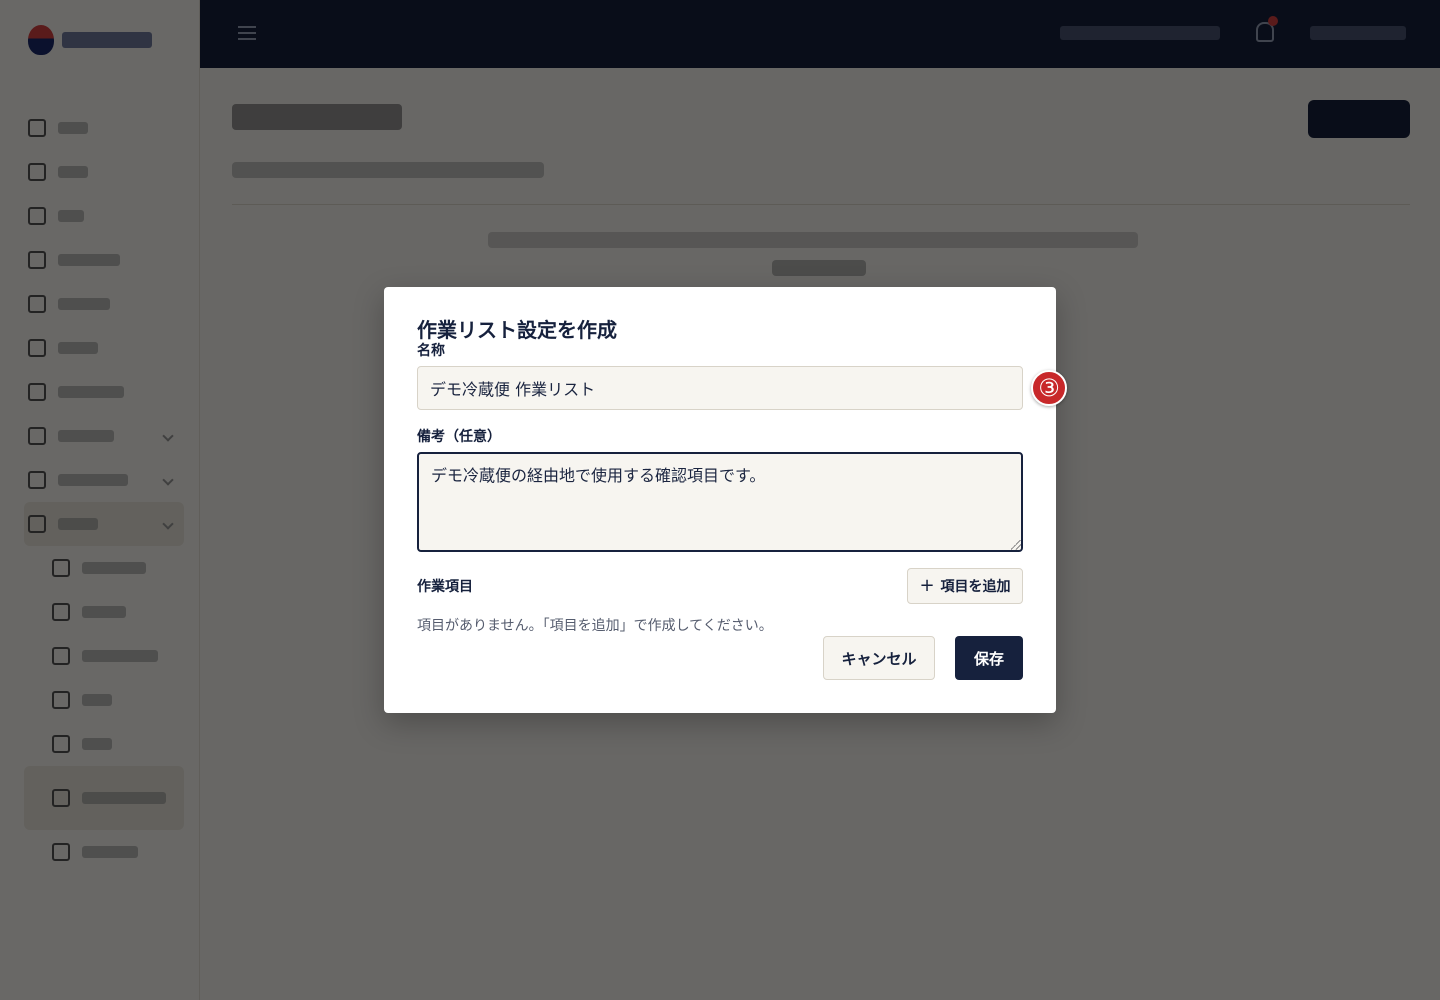 The width and height of the screenshot is (1440, 1000). Describe the element at coordinates (720, 388) in the screenshot. I see `name-input` at that location.